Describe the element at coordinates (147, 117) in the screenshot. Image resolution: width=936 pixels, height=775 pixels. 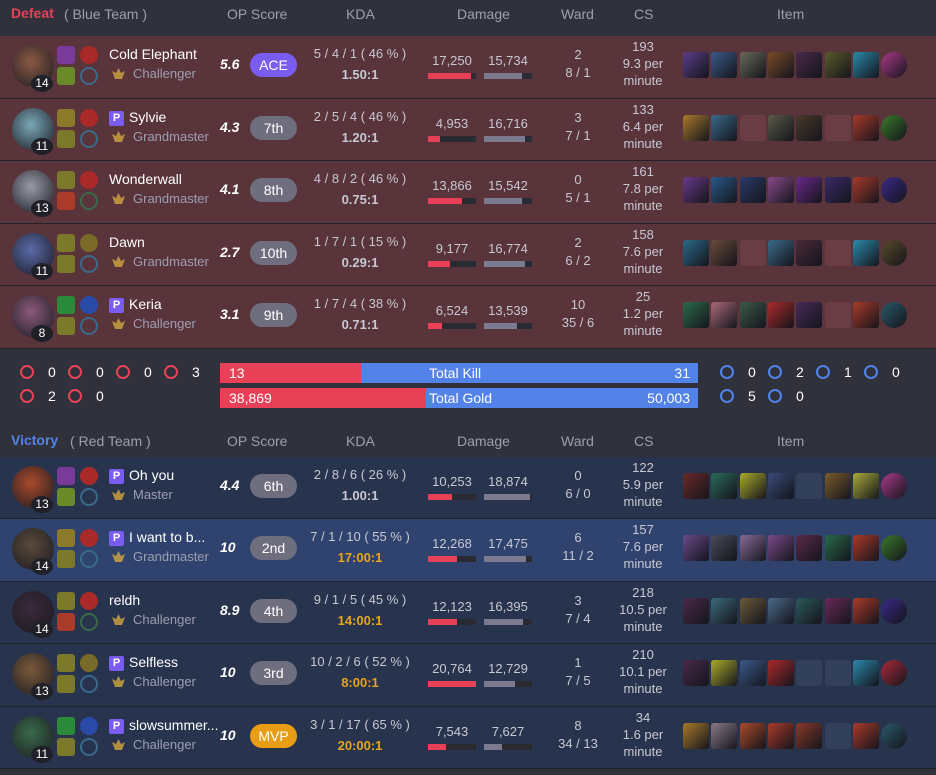
I see `player-name: Sylvie` at that location.